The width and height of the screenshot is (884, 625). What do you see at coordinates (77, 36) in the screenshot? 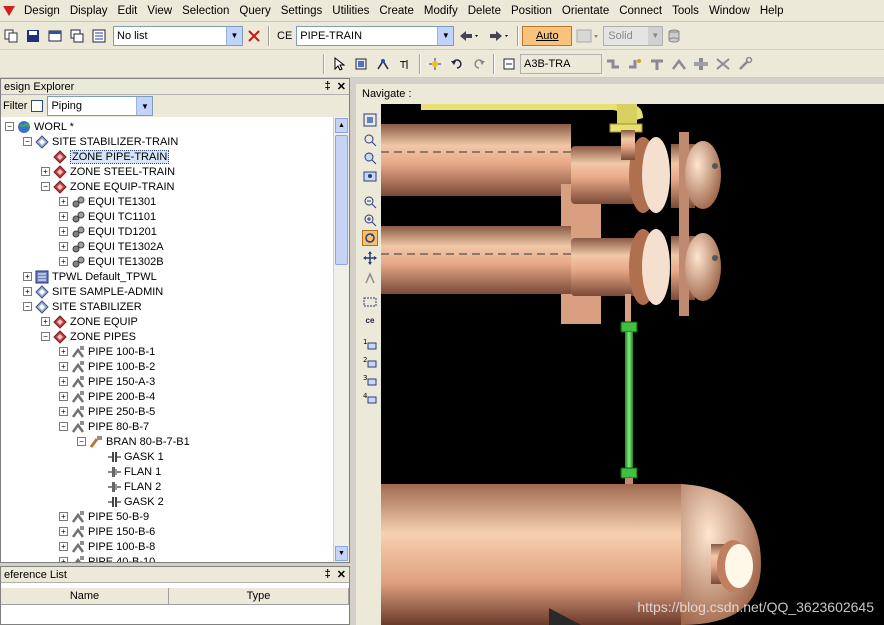
I see `window-tile-icon` at bounding box center [77, 36].